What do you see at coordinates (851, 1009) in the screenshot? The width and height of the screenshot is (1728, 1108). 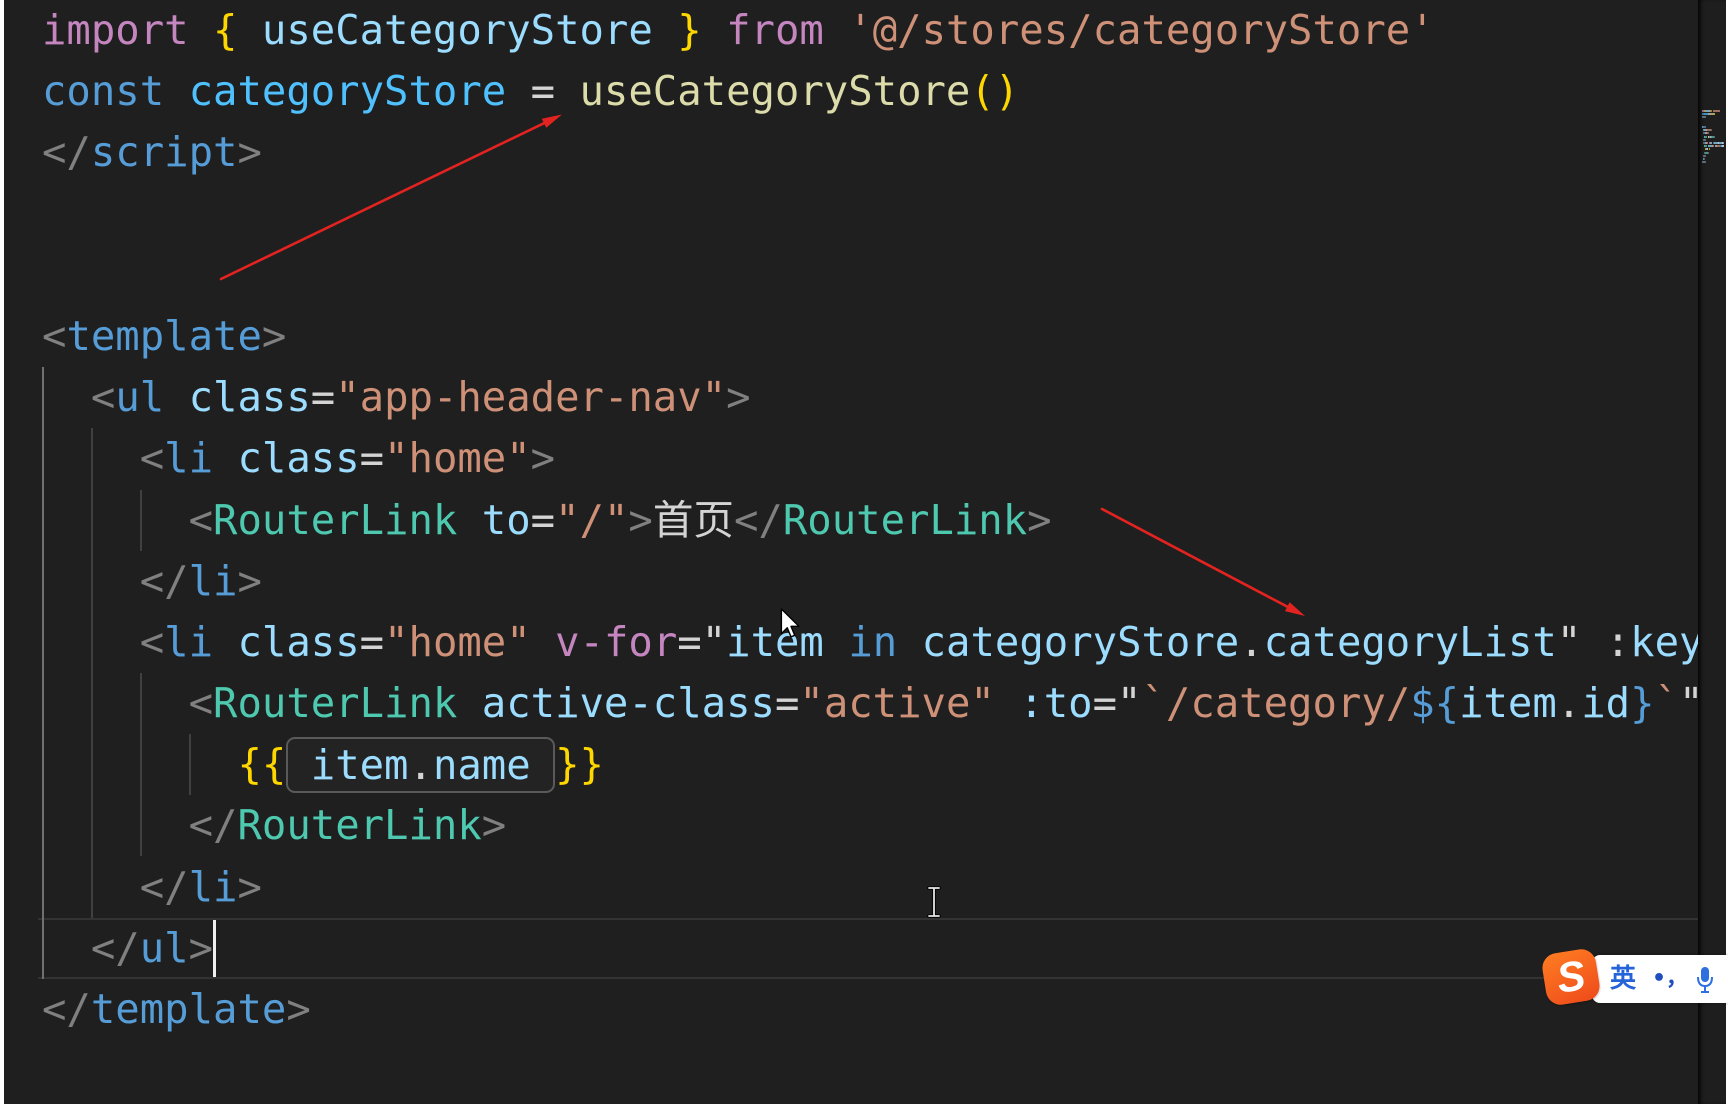 I see `code-line: </template>` at bounding box center [851, 1009].